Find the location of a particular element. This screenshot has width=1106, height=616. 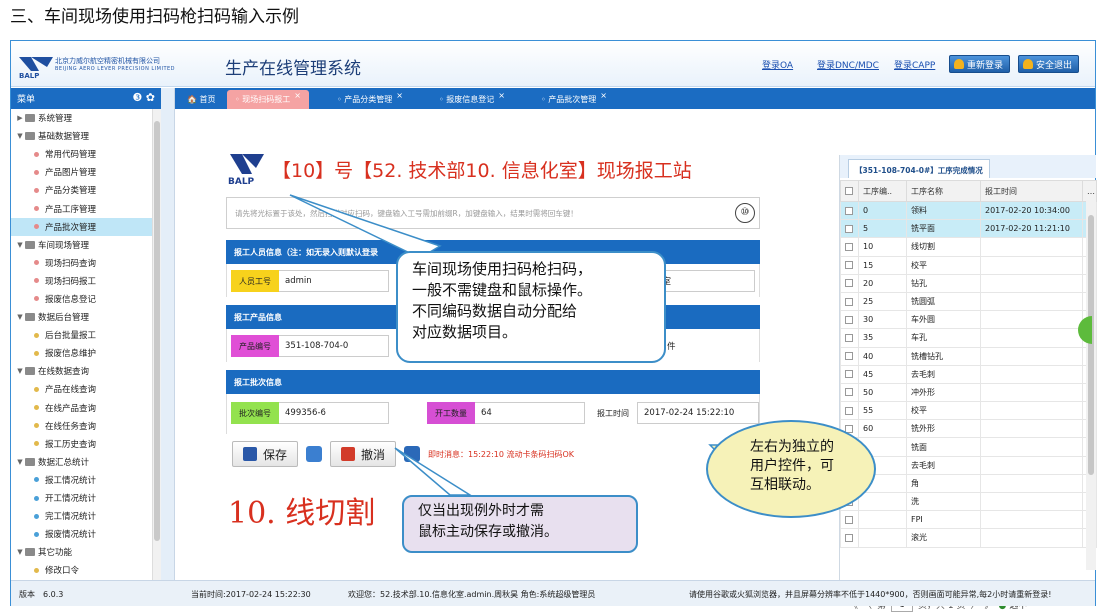

sidebar-item: 产品分类管理 is located at coordinates (85, 190).